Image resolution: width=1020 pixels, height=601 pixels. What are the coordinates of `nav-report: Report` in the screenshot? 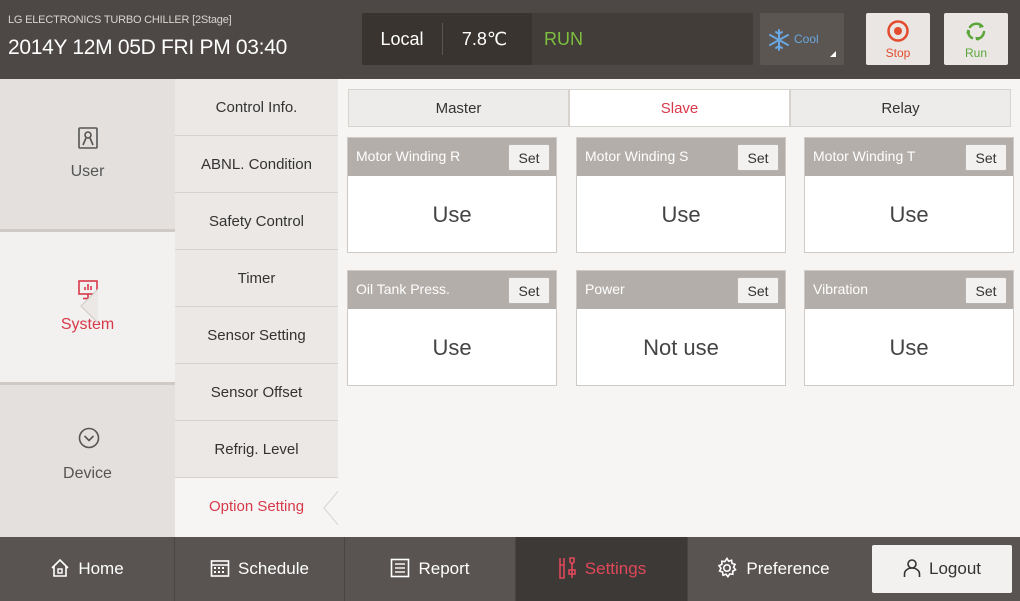 It's located at (430, 569).